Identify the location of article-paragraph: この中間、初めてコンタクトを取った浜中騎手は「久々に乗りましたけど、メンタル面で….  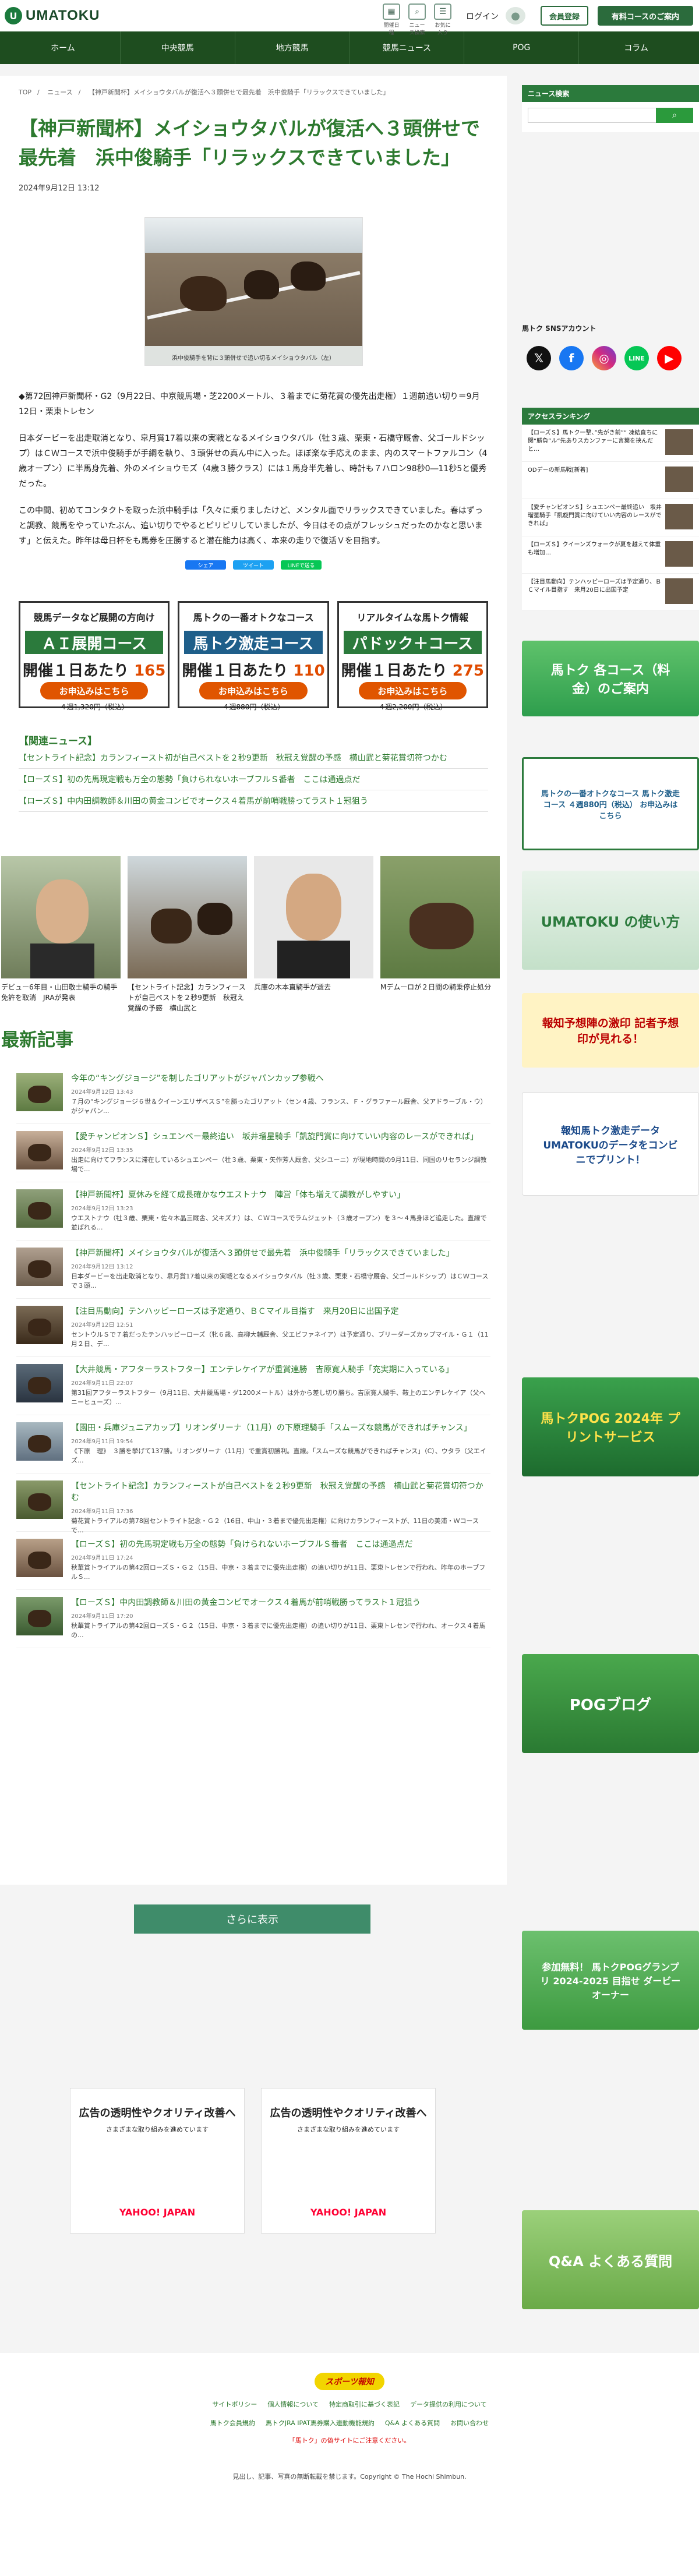
(251, 526).